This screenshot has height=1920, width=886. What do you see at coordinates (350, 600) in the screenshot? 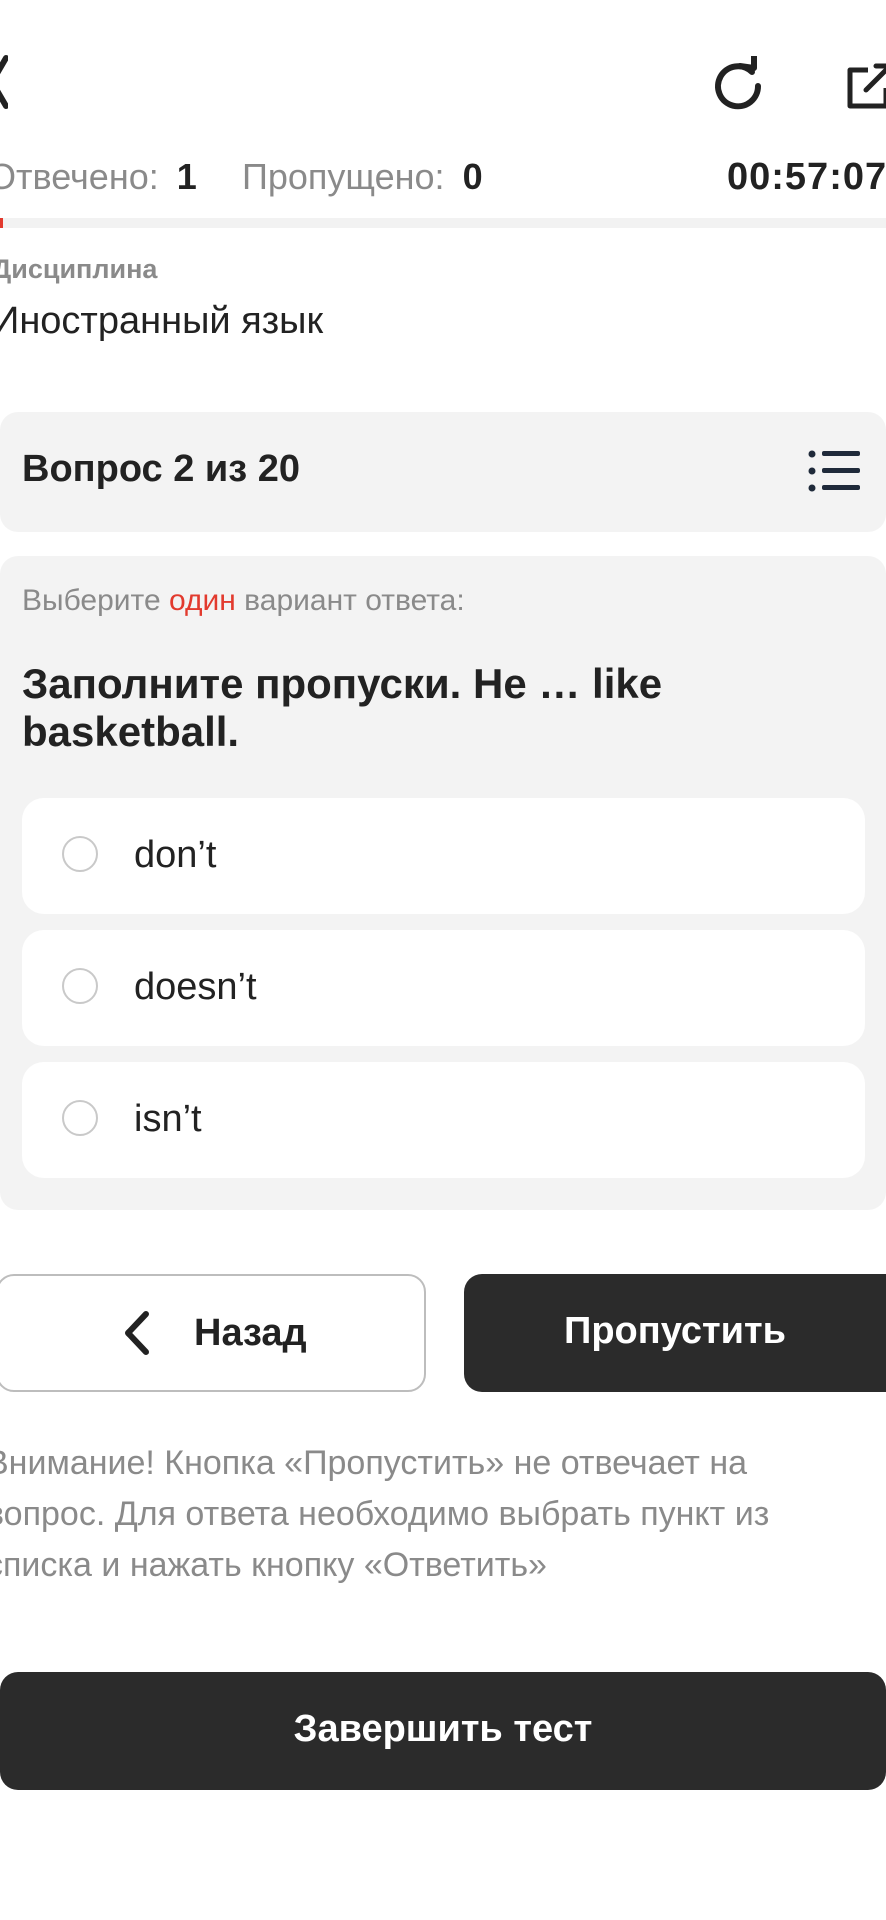
I see `instruction-suffix: вариант ответа:` at bounding box center [350, 600].